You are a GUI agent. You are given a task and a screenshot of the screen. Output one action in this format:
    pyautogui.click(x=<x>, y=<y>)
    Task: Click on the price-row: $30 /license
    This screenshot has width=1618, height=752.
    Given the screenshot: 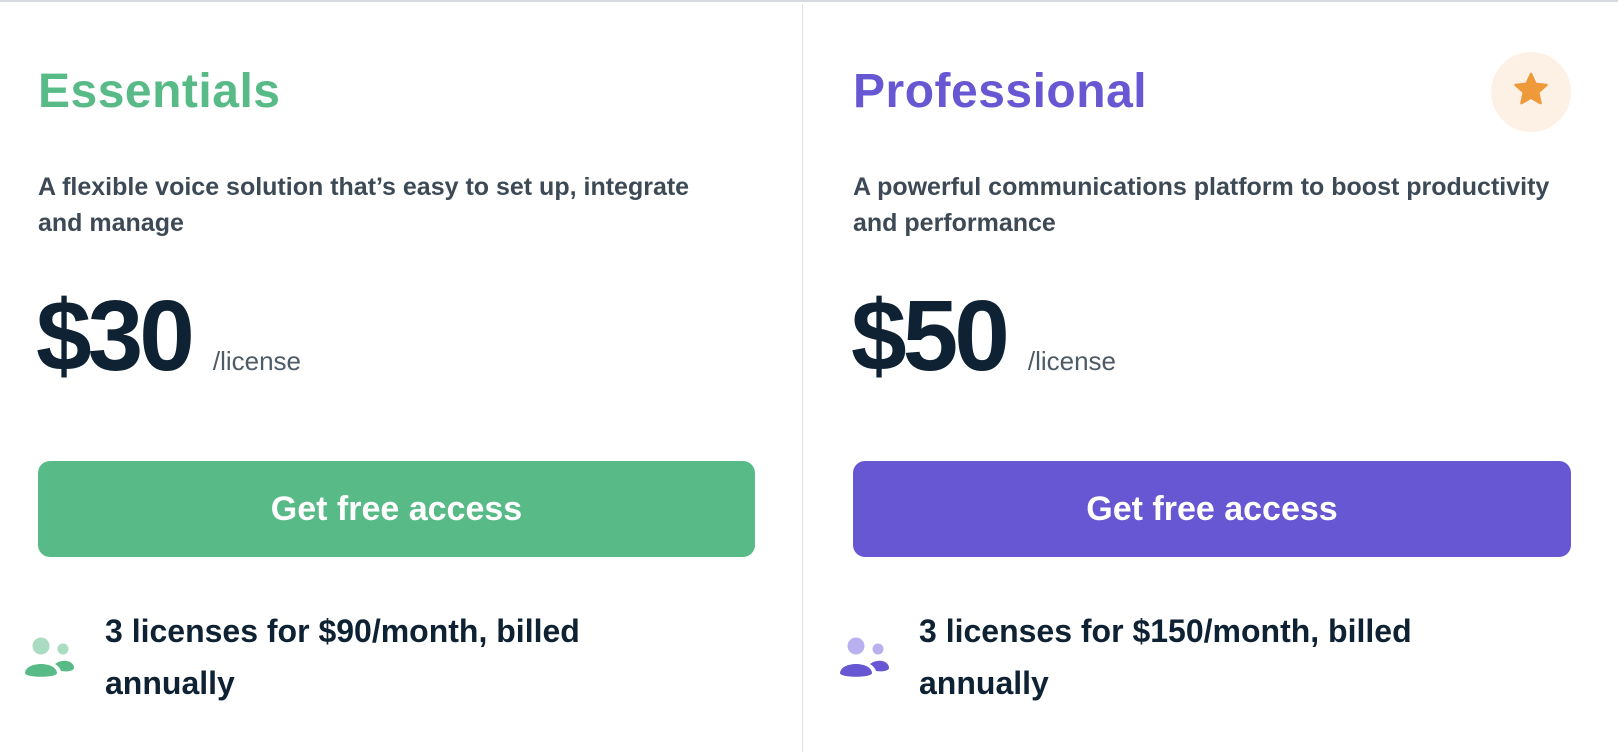 What is the action you would take?
    pyautogui.click(x=168, y=336)
    